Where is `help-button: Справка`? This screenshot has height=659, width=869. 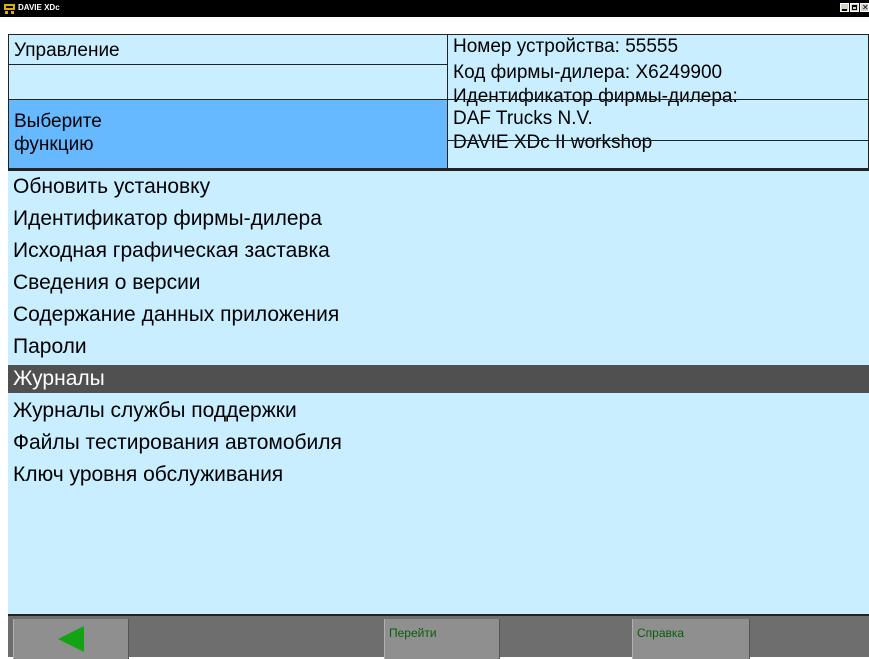
help-button: Справка is located at coordinates (691, 639).